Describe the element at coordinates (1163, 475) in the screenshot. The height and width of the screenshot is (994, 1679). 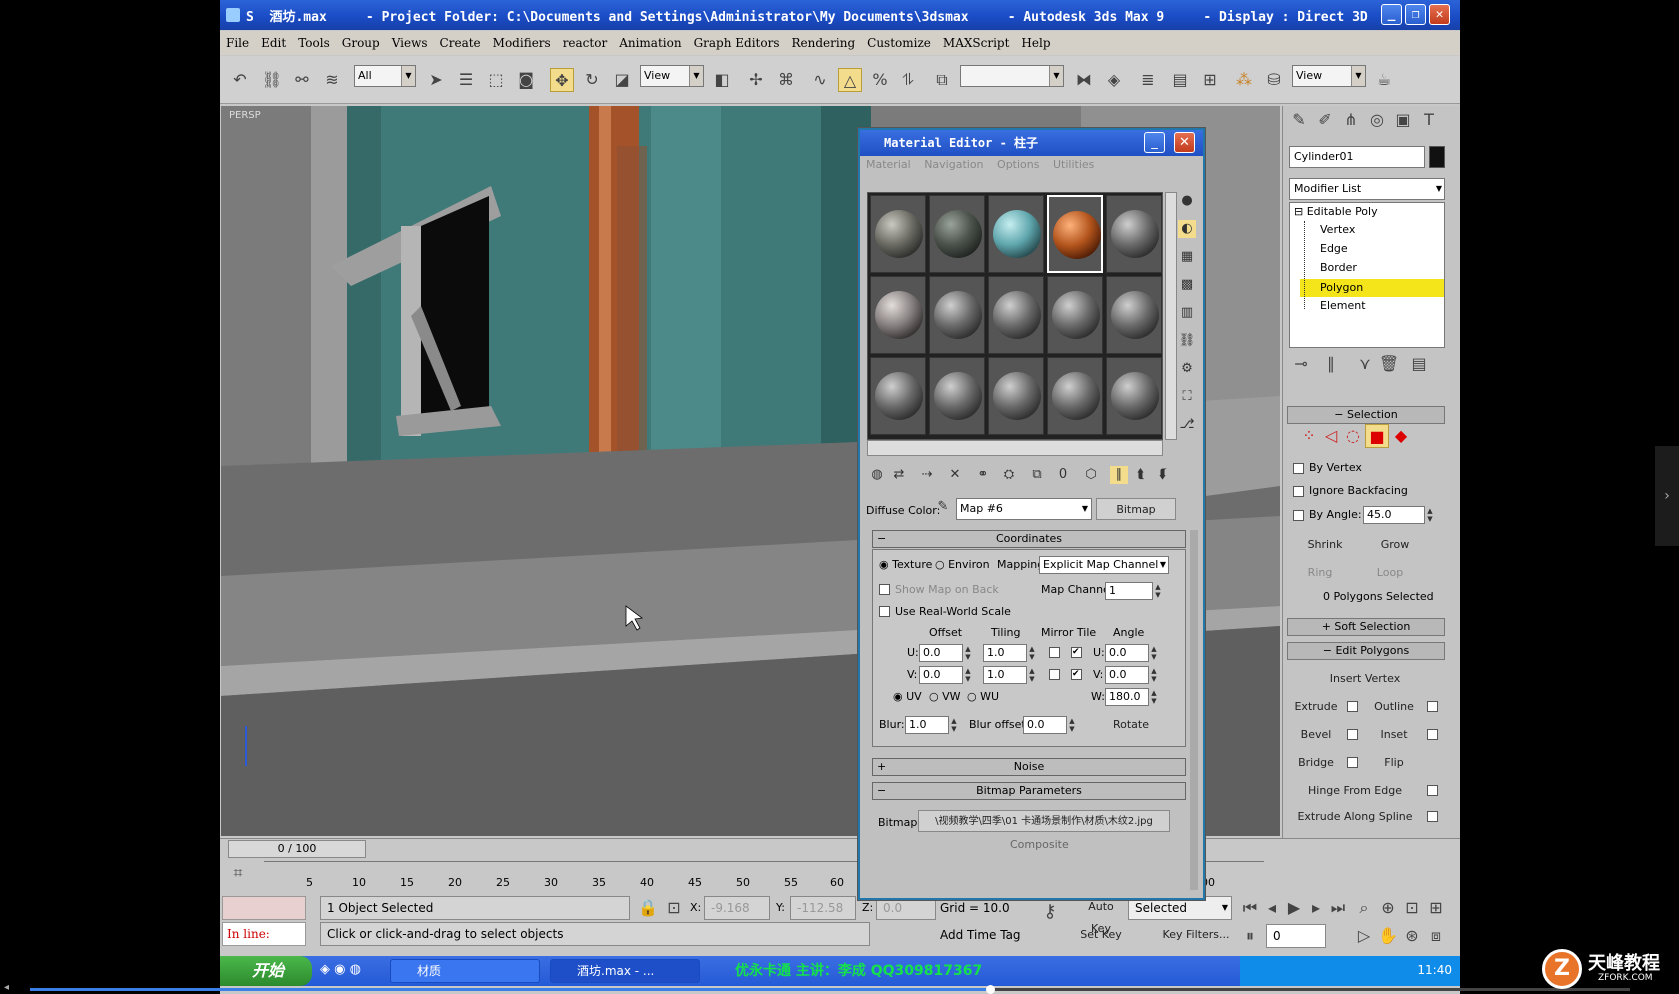
I see `go-forward-sibling-icon: ⮮` at that location.